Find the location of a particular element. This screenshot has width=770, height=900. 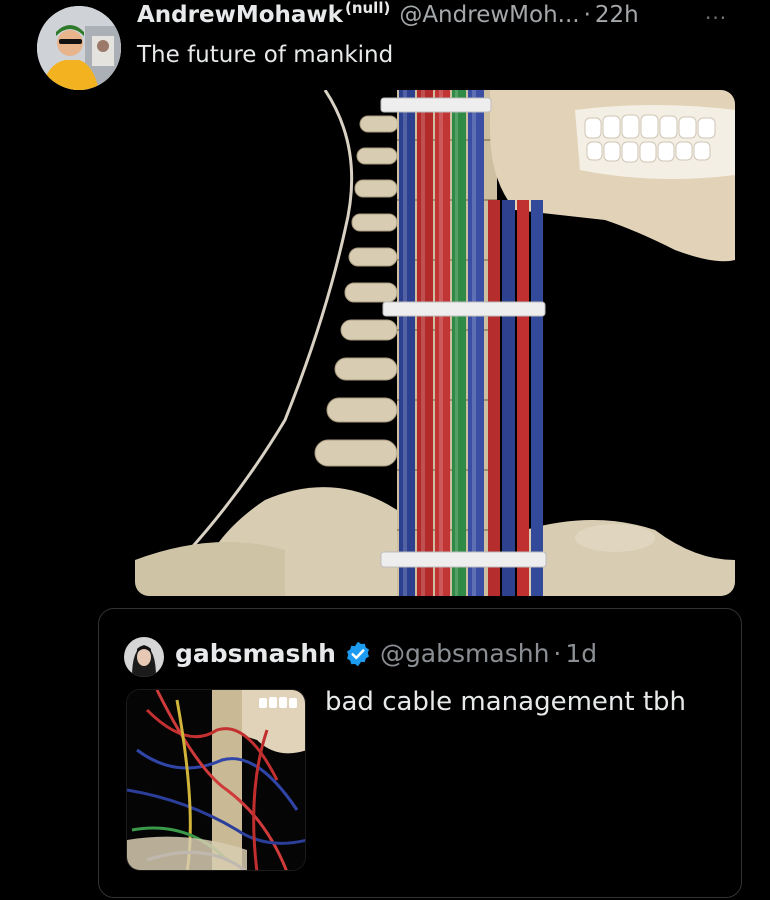

tweet-header: AndrewMohawk (null) @AndrewMoh... · 22h is located at coordinates (388, 19).